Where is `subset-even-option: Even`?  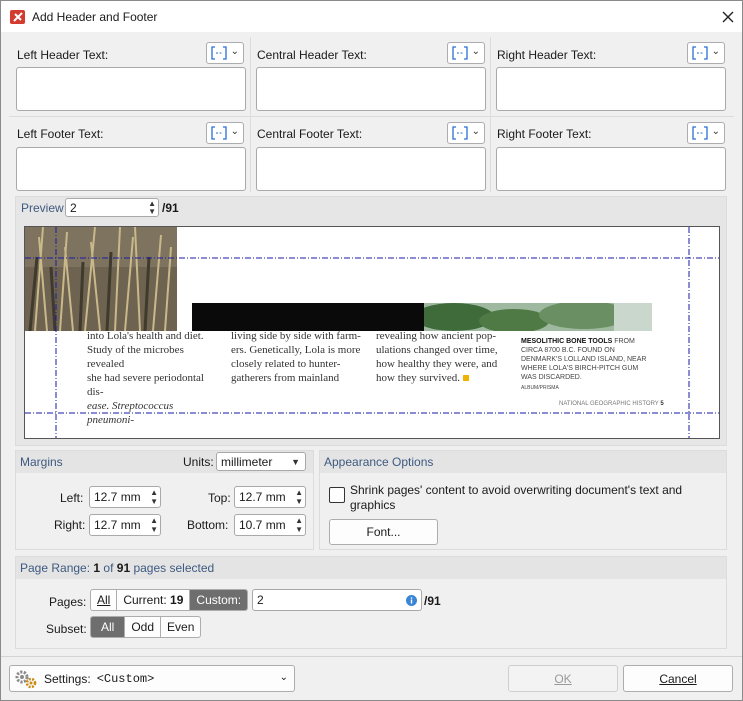
subset-even-option: Even is located at coordinates (180, 627).